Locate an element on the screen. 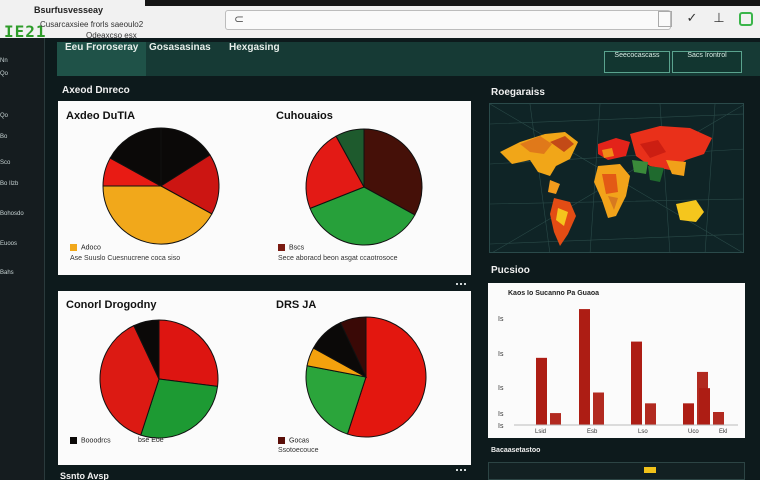 This screenshot has width=760, height=480. legend-label: Gocas is located at coordinates (299, 441).